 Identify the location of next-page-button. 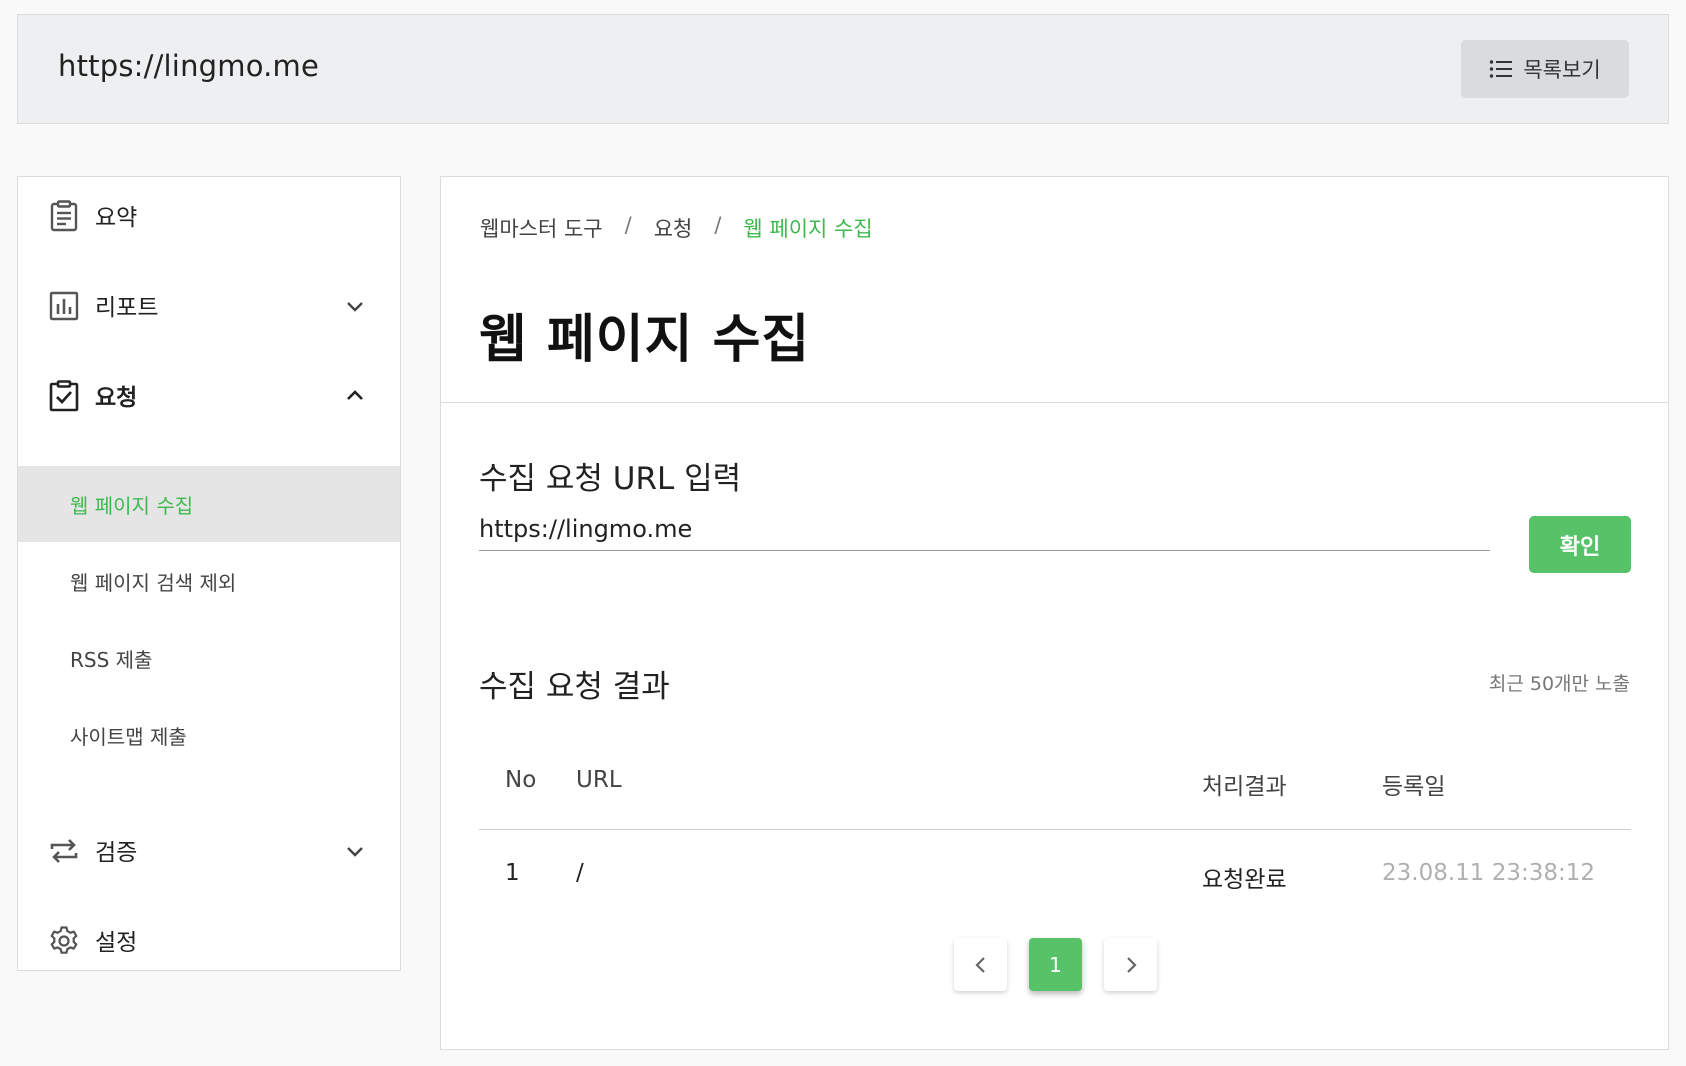
(1130, 964).